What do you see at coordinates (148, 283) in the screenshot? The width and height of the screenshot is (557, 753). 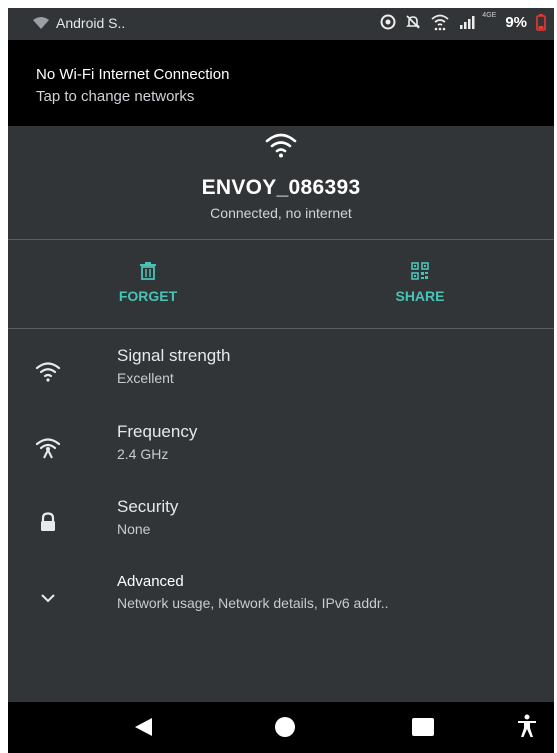 I see `forget-button: FORGET` at bounding box center [148, 283].